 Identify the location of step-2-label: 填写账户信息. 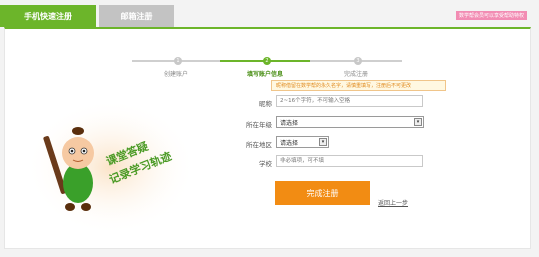
(265, 74).